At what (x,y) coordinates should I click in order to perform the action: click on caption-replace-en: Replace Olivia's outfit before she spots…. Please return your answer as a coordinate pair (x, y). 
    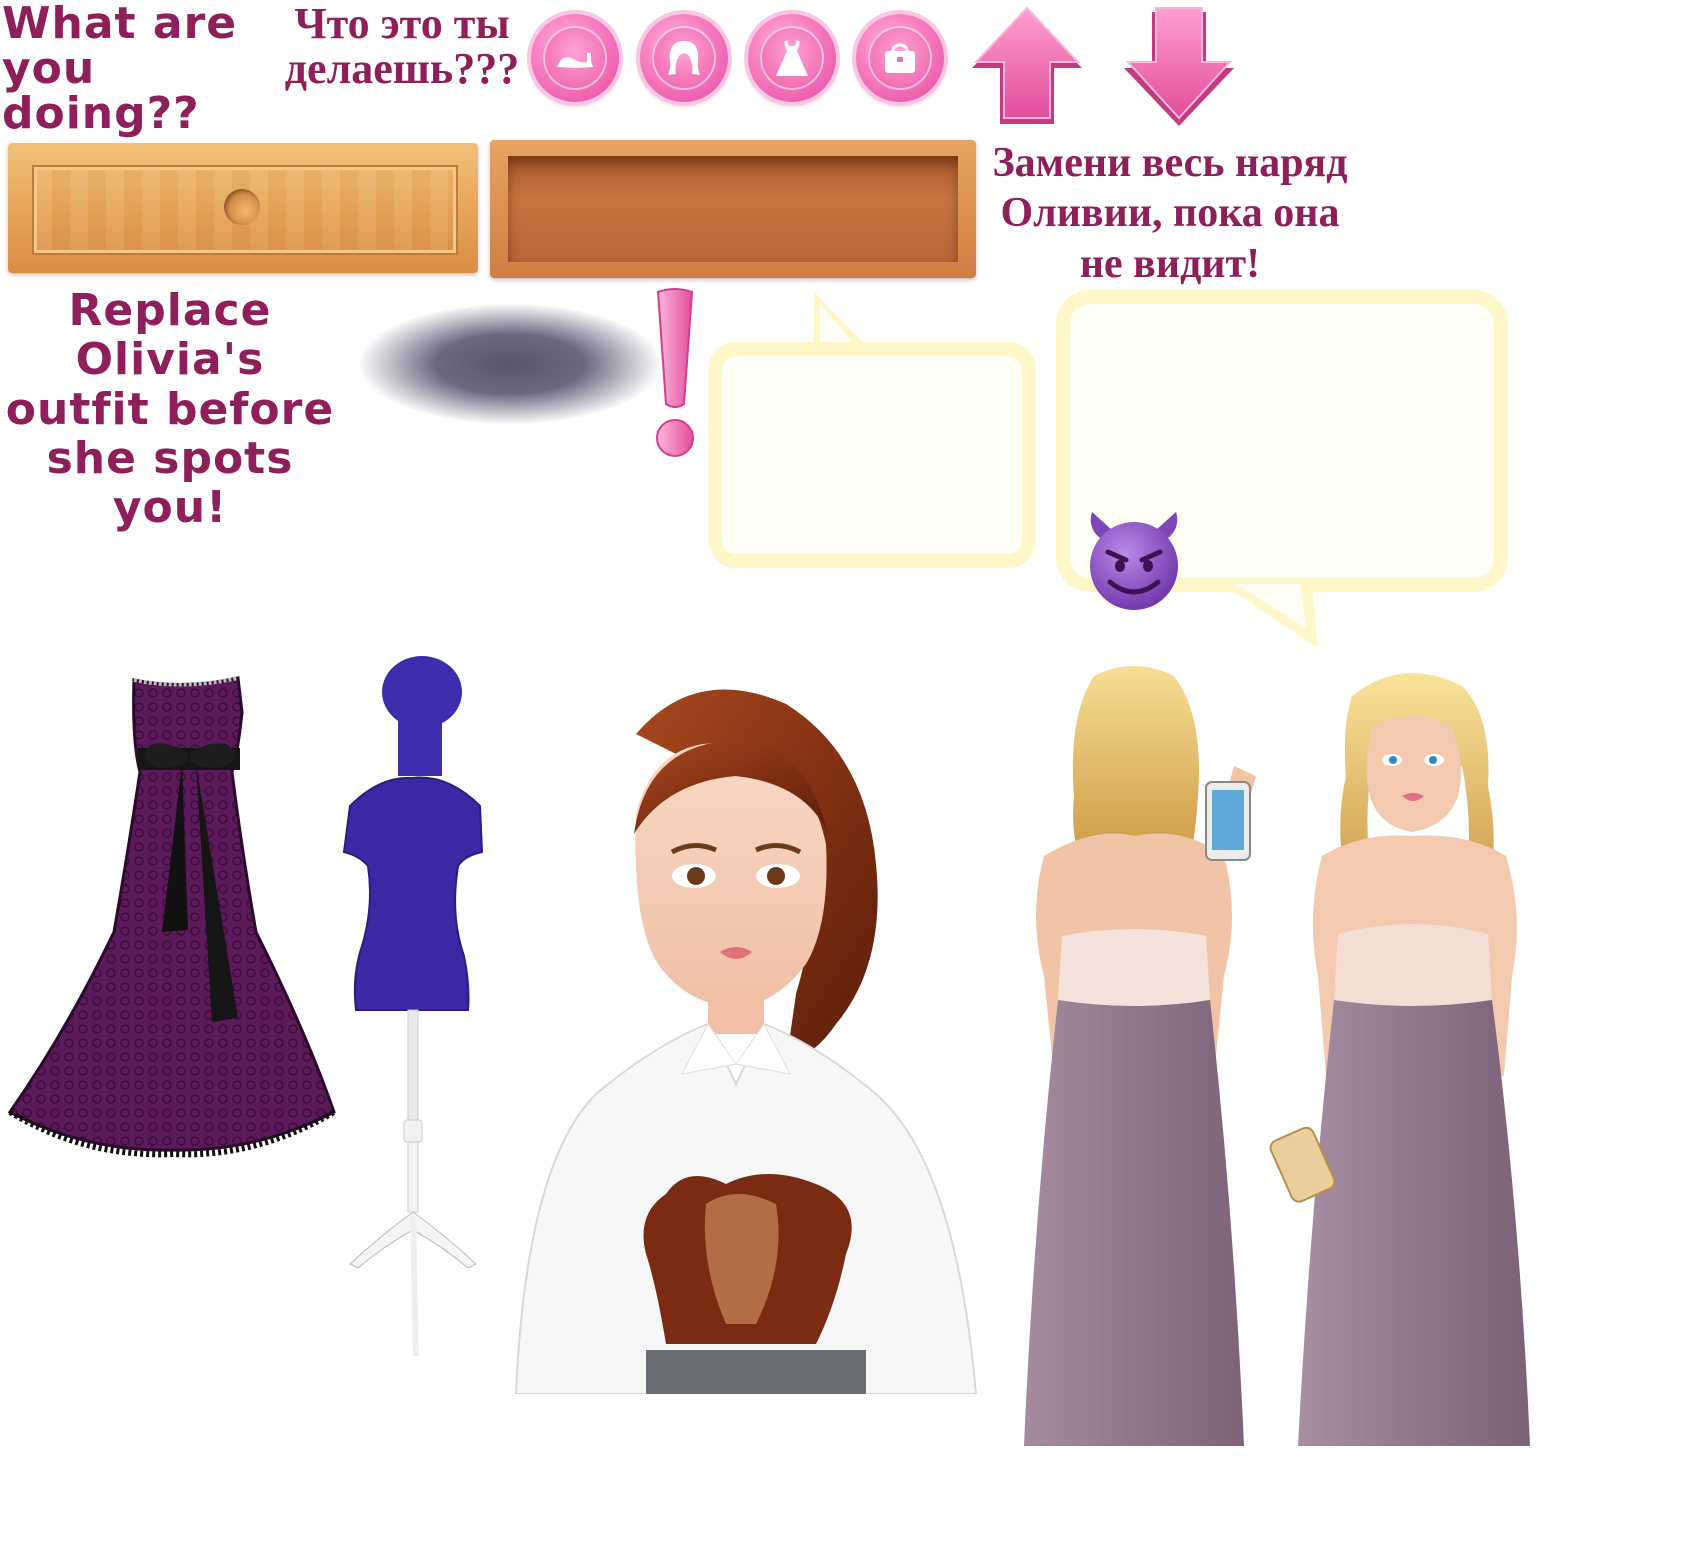
    Looking at the image, I should click on (170, 409).